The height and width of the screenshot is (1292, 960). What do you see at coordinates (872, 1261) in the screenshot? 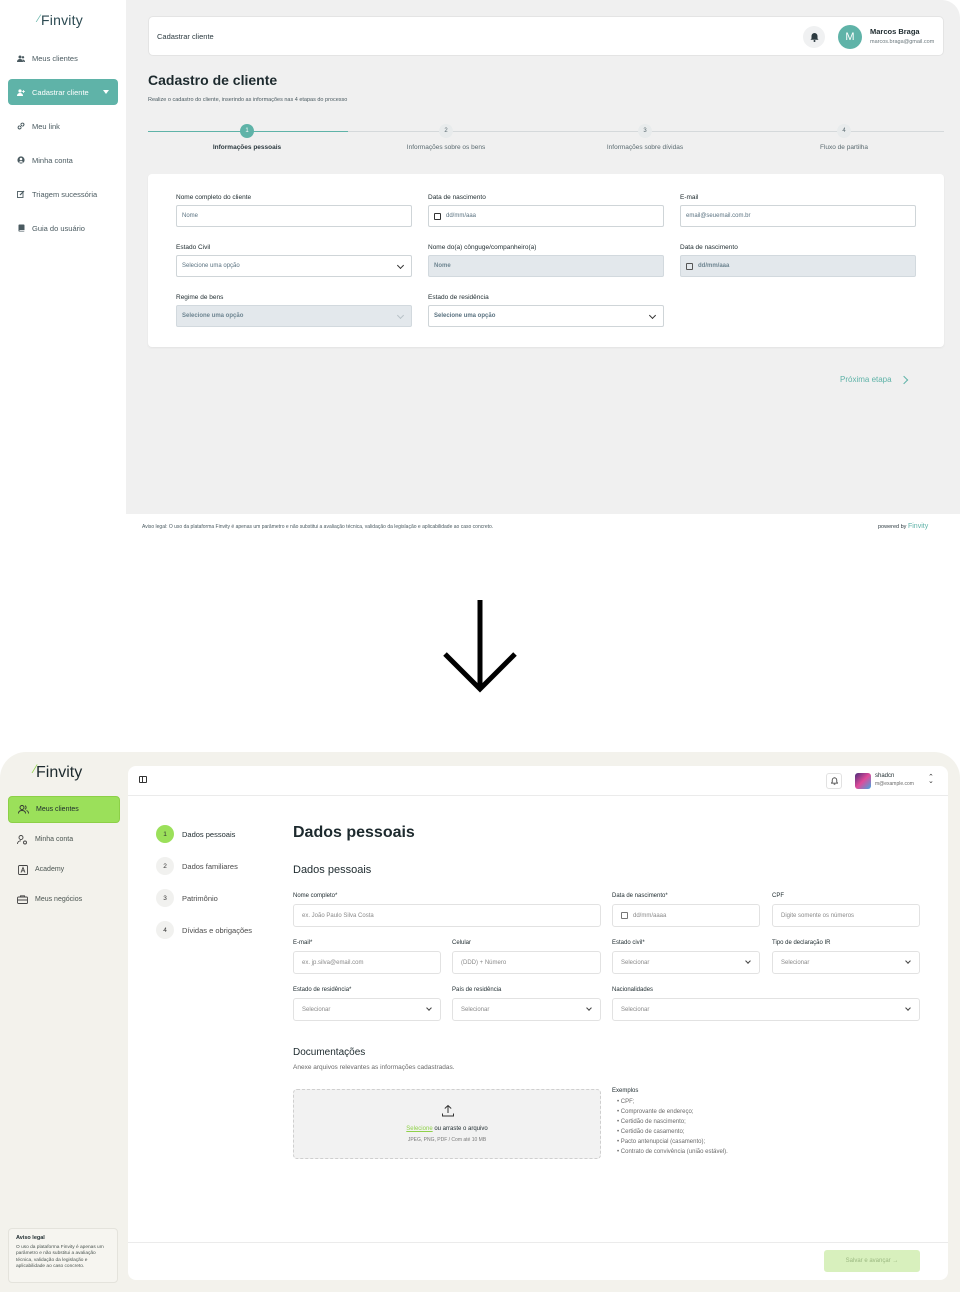
I see `save-advance-button: Salvar e avançar →` at bounding box center [872, 1261].